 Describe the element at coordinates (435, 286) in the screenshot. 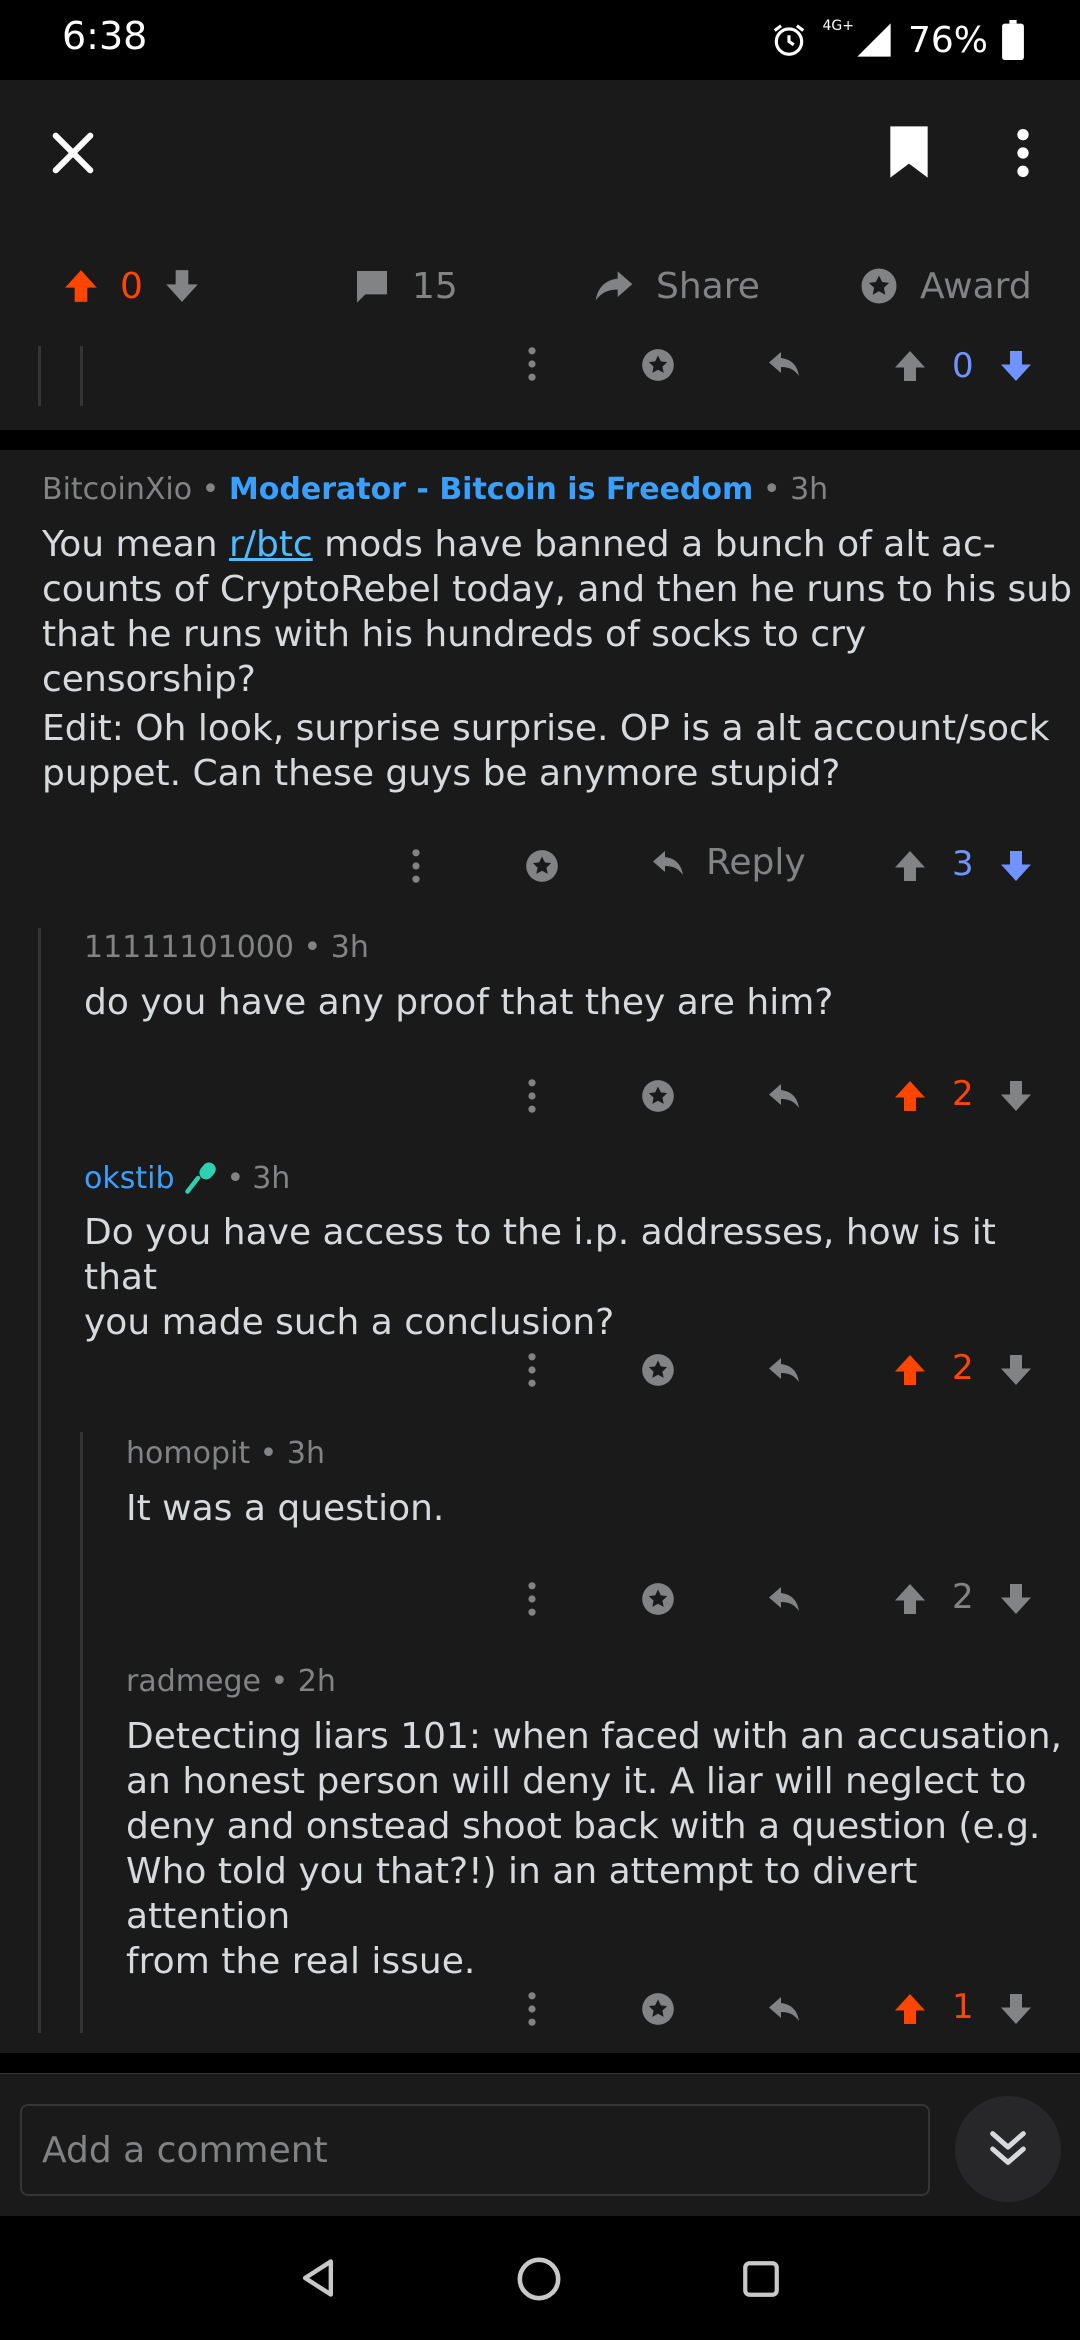

I see `comments-count: 15` at that location.